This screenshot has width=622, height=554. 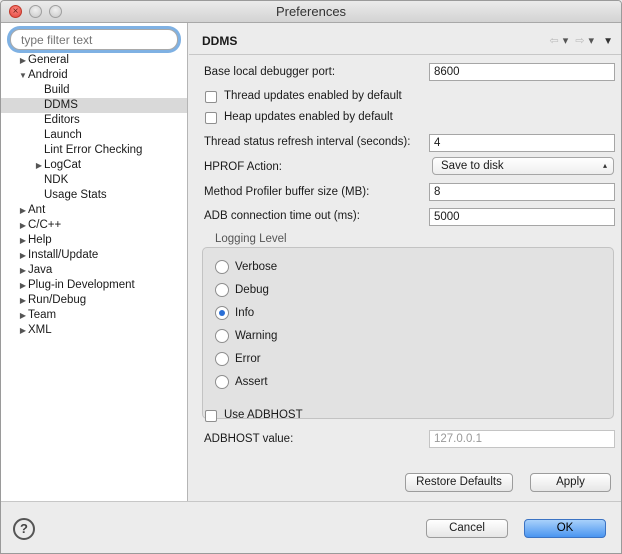 I want to click on logging-option-assert: Assert, so click(x=241, y=382).